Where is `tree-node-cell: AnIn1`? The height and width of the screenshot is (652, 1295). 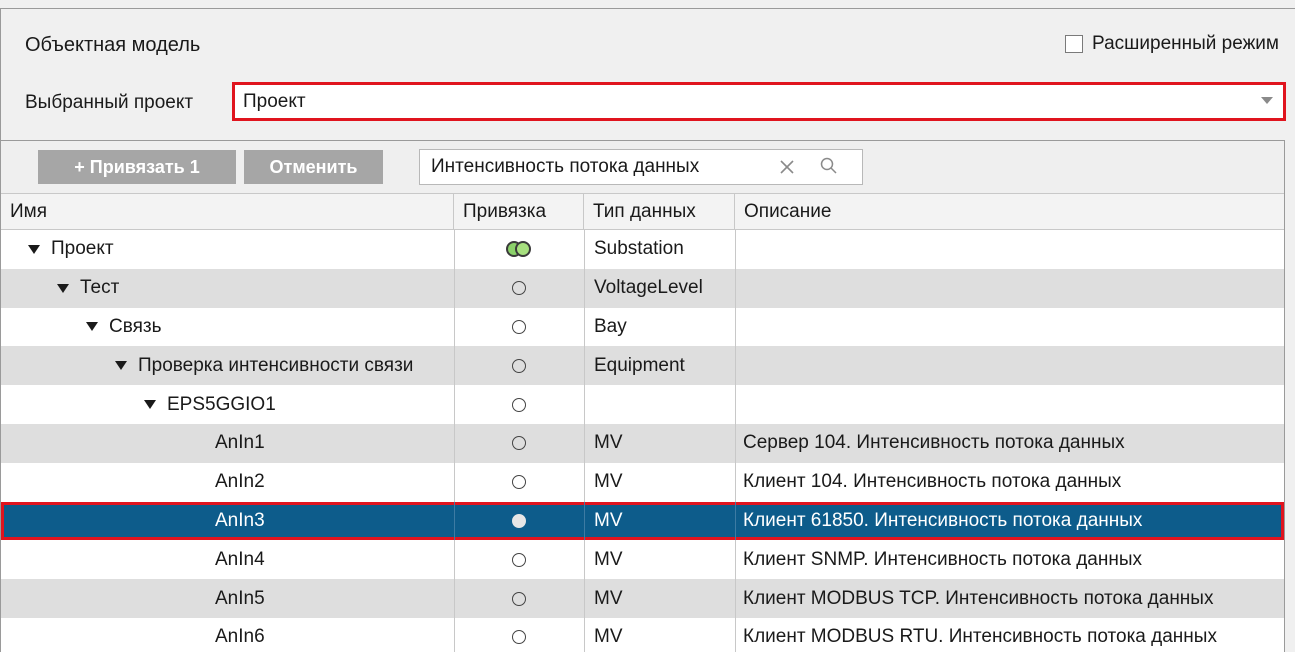
tree-node-cell: AnIn1 is located at coordinates (227, 443).